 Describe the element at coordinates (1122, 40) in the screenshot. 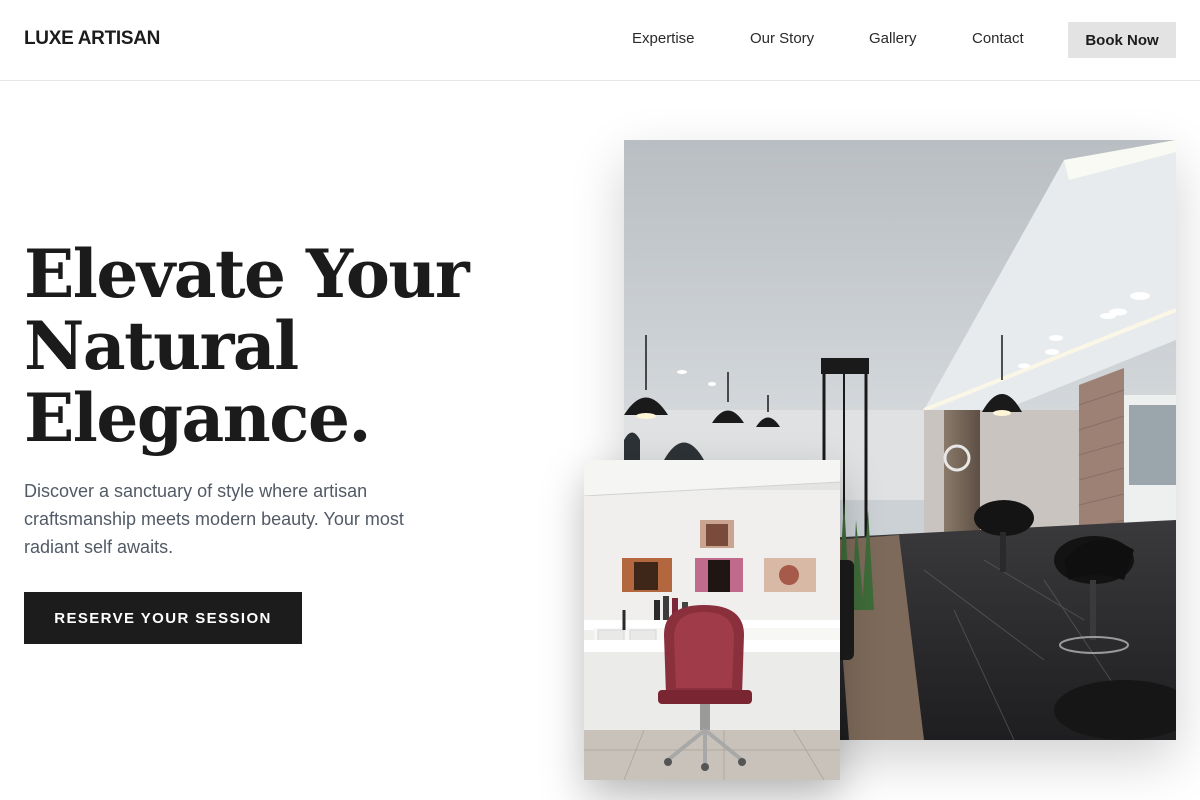

I see `book-now-button: Book Now` at that location.